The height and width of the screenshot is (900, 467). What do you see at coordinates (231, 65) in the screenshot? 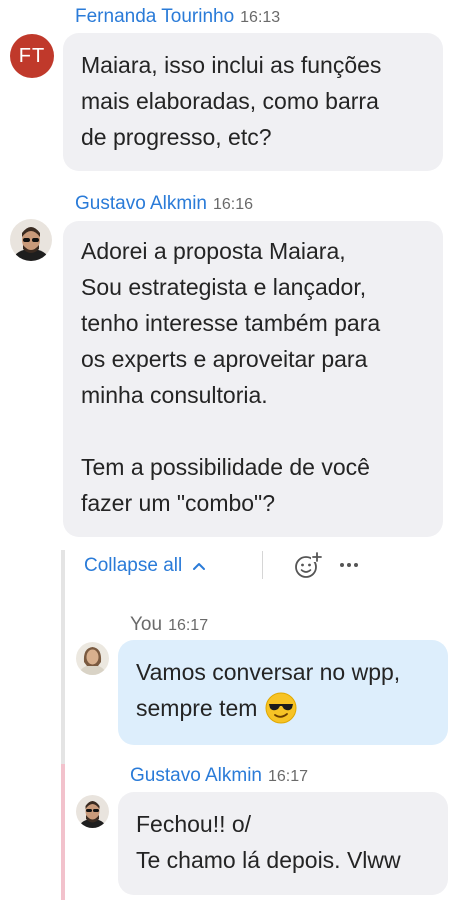
I see `message-line: Maiara, isso inclui as funções` at bounding box center [231, 65].